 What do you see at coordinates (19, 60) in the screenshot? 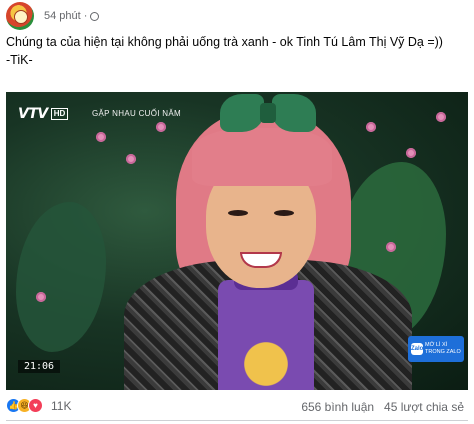
I see `post-text-line2: -TiK-` at bounding box center [19, 60].